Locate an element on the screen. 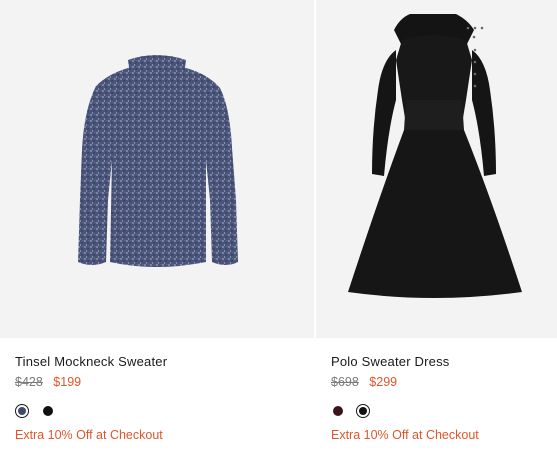 Image resolution: width=557 pixels, height=457 pixels. original-price: $428 is located at coordinates (29, 382).